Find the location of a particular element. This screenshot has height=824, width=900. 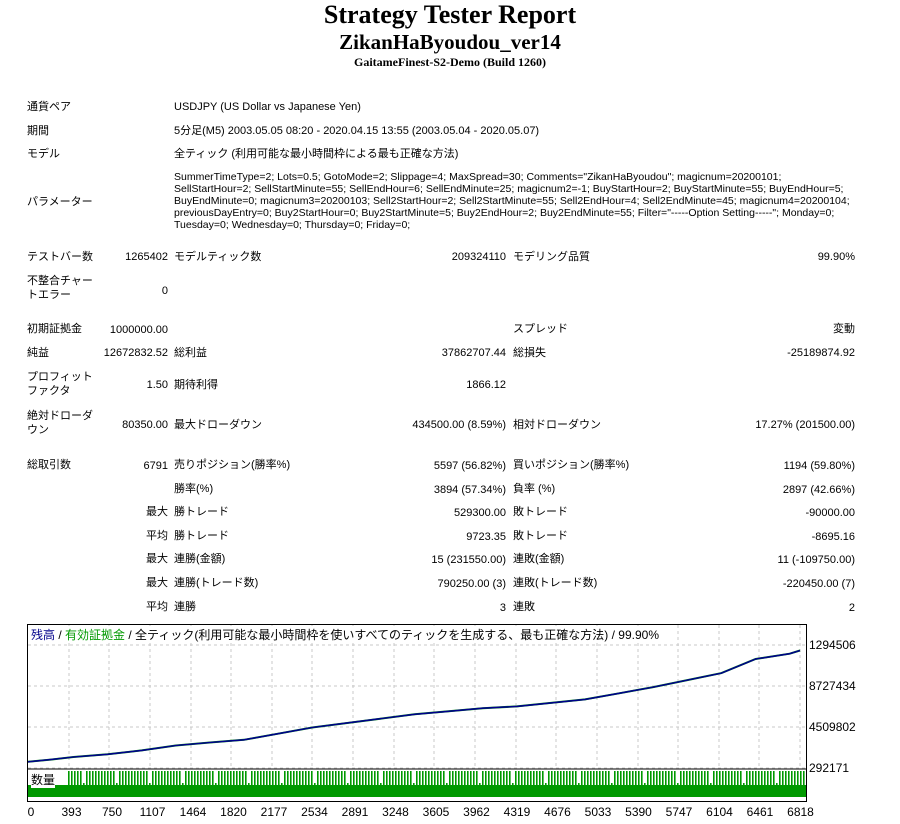

long-label: 買いポジション(勝率%) is located at coordinates (571, 465).